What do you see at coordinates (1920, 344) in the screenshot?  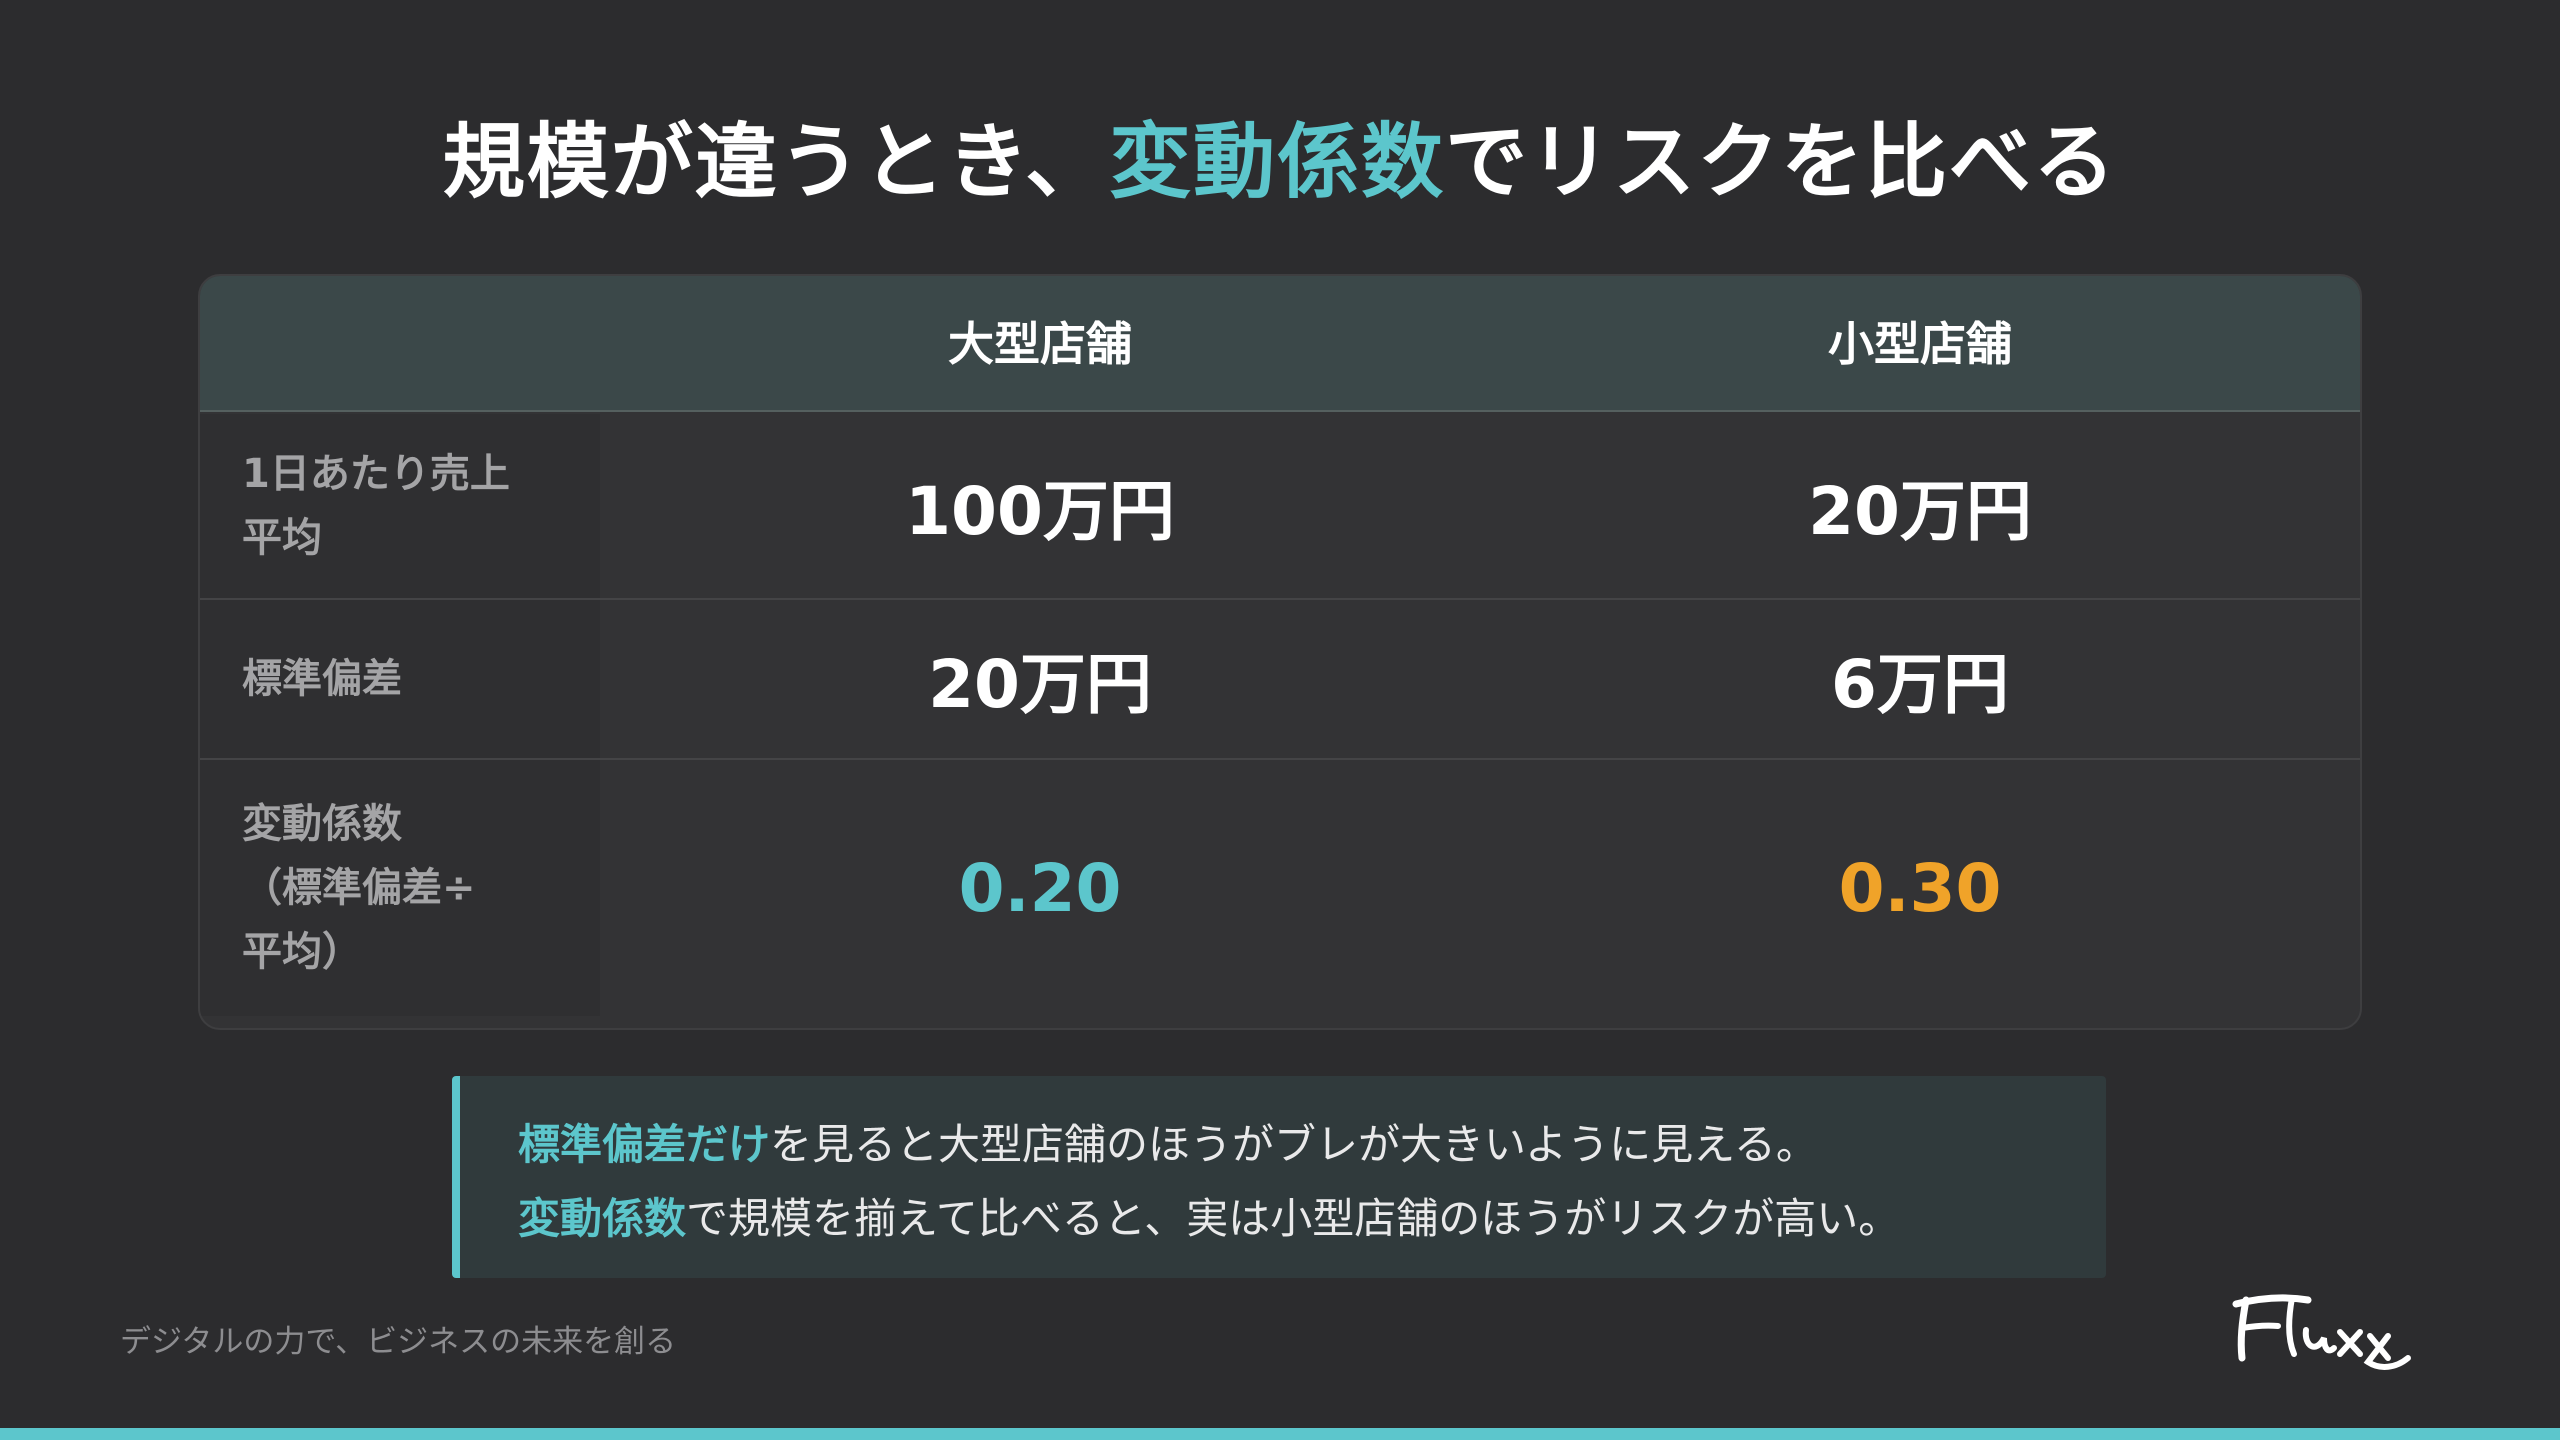 I see `header-small-store: 小型店舗` at bounding box center [1920, 344].